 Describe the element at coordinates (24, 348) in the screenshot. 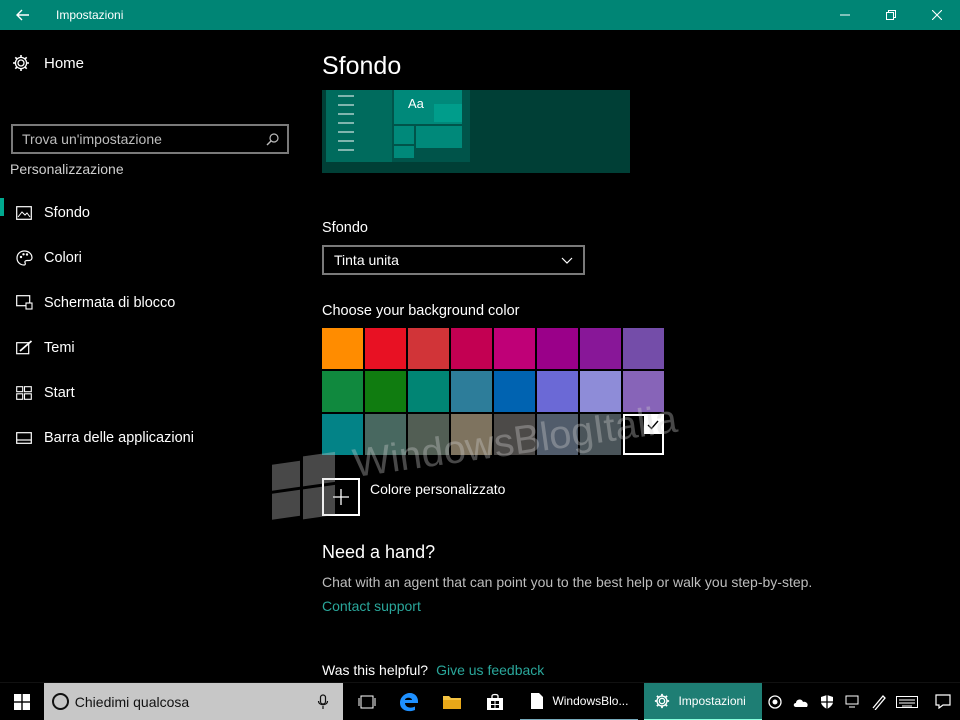

I see `themes-brush-icon` at that location.